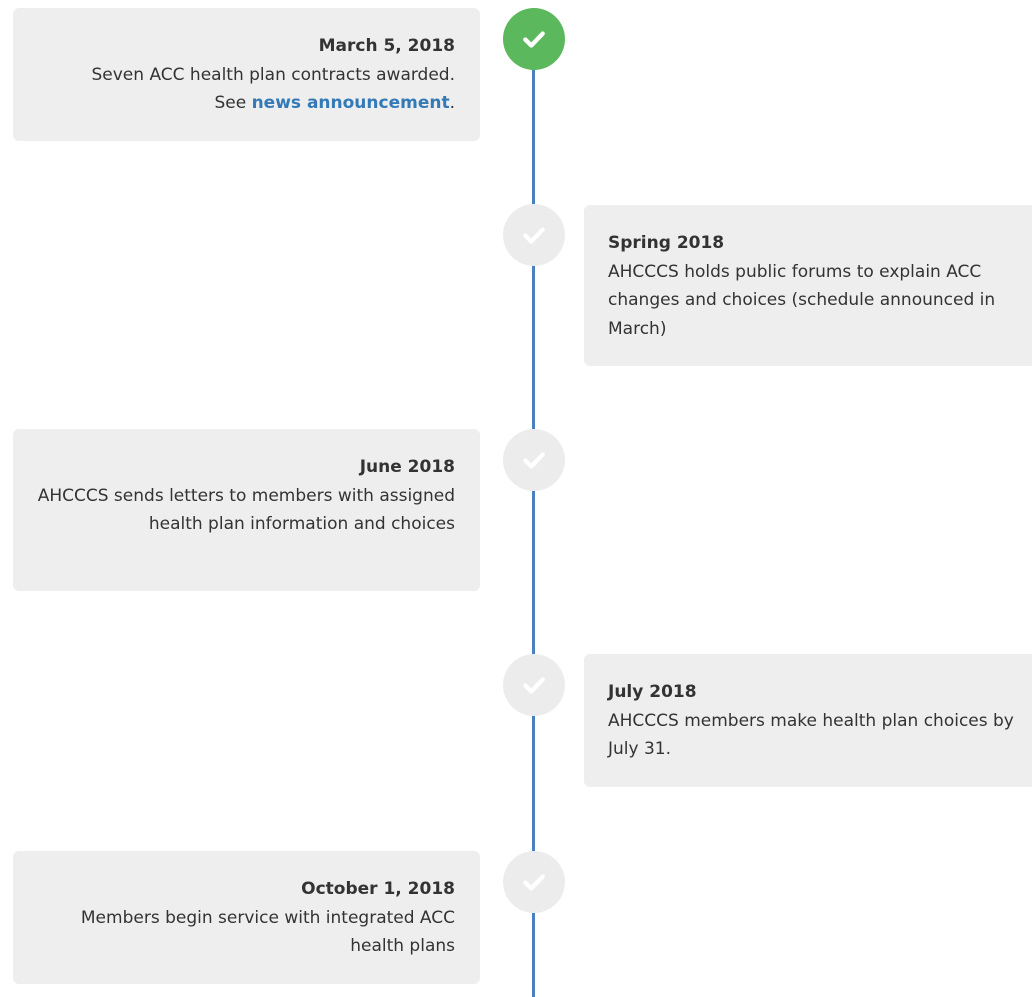  I want to click on timeline-node-completed, so click(534, 39).